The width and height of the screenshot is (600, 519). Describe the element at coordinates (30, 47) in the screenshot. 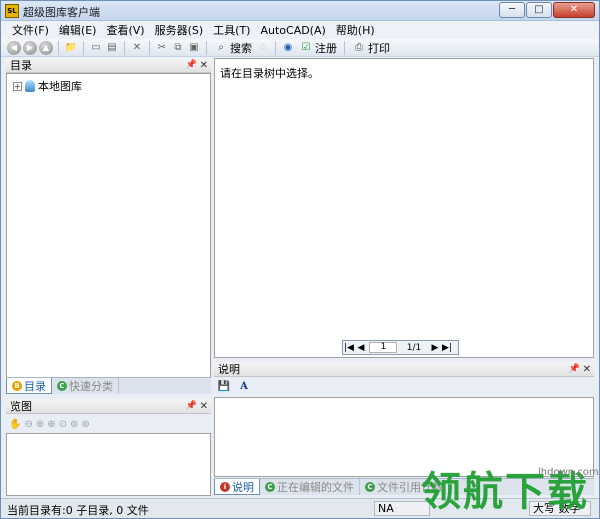

I see `forward-icon: ▶` at that location.